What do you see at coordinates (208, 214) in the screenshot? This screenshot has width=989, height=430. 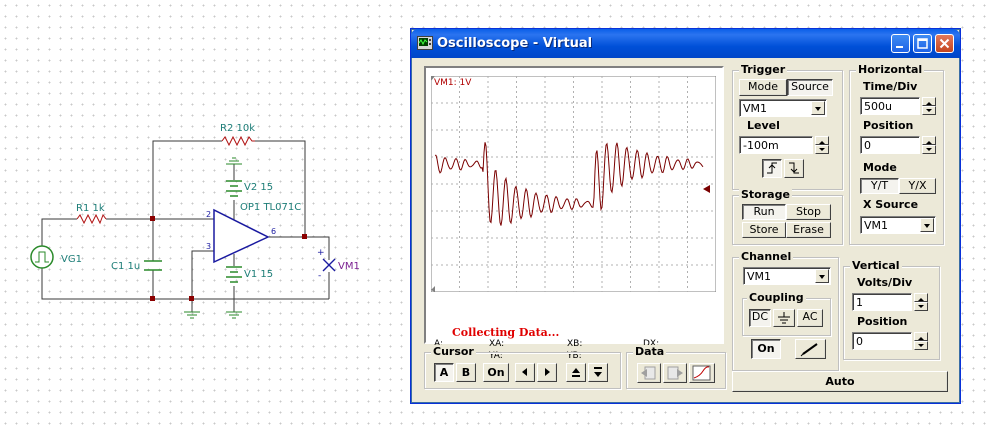 I see `pin-2-label: 2` at bounding box center [208, 214].